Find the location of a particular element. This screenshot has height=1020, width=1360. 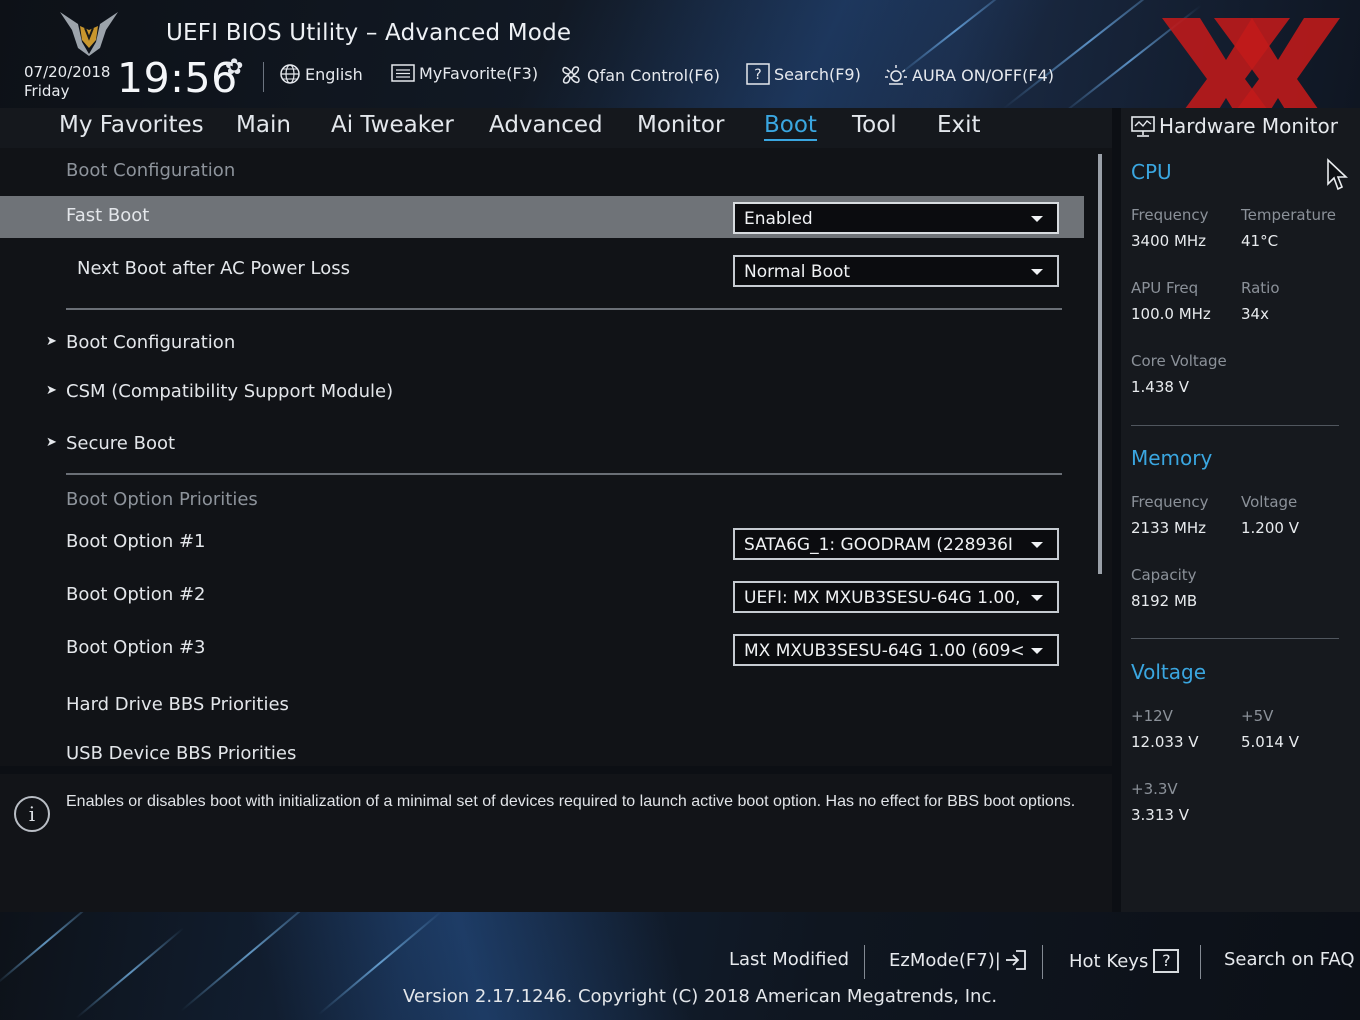

boot-option-1-select: SATA6G_1: GOODRAM (228936I is located at coordinates (896, 544).